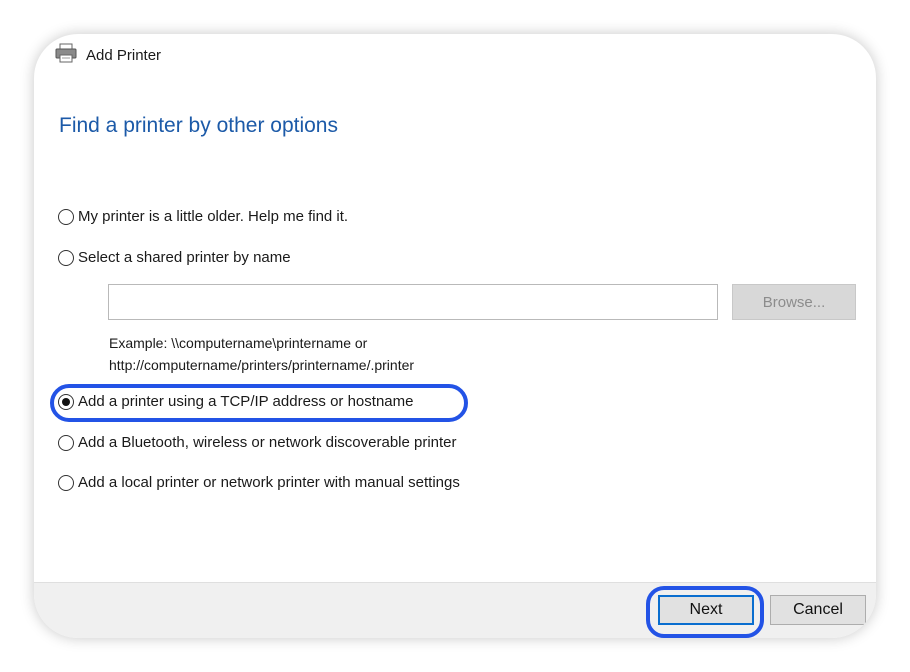 The height and width of the screenshot is (672, 910). I want to click on dialog-footer: Next Cancel, so click(455, 610).